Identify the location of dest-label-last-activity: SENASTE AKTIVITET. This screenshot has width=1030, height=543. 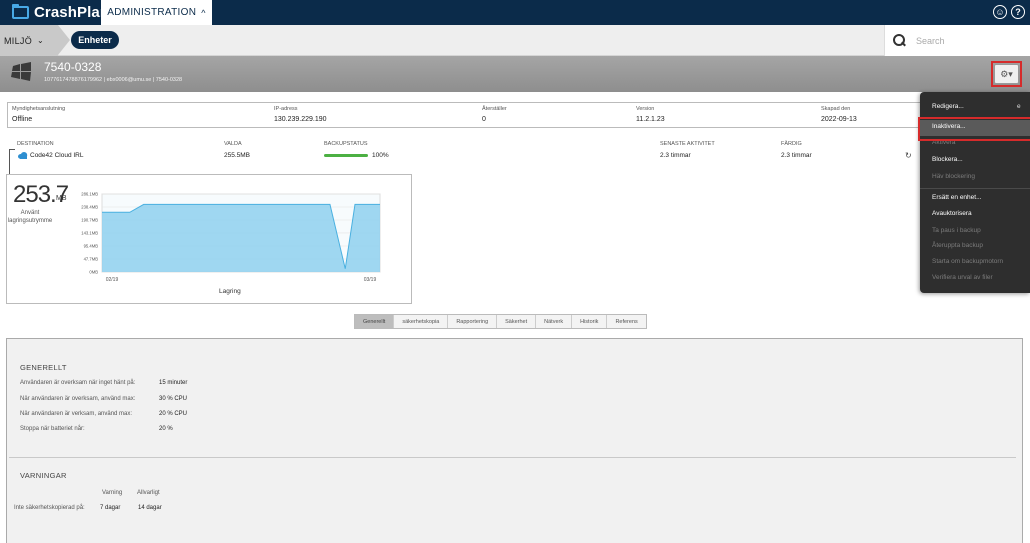
(687, 144).